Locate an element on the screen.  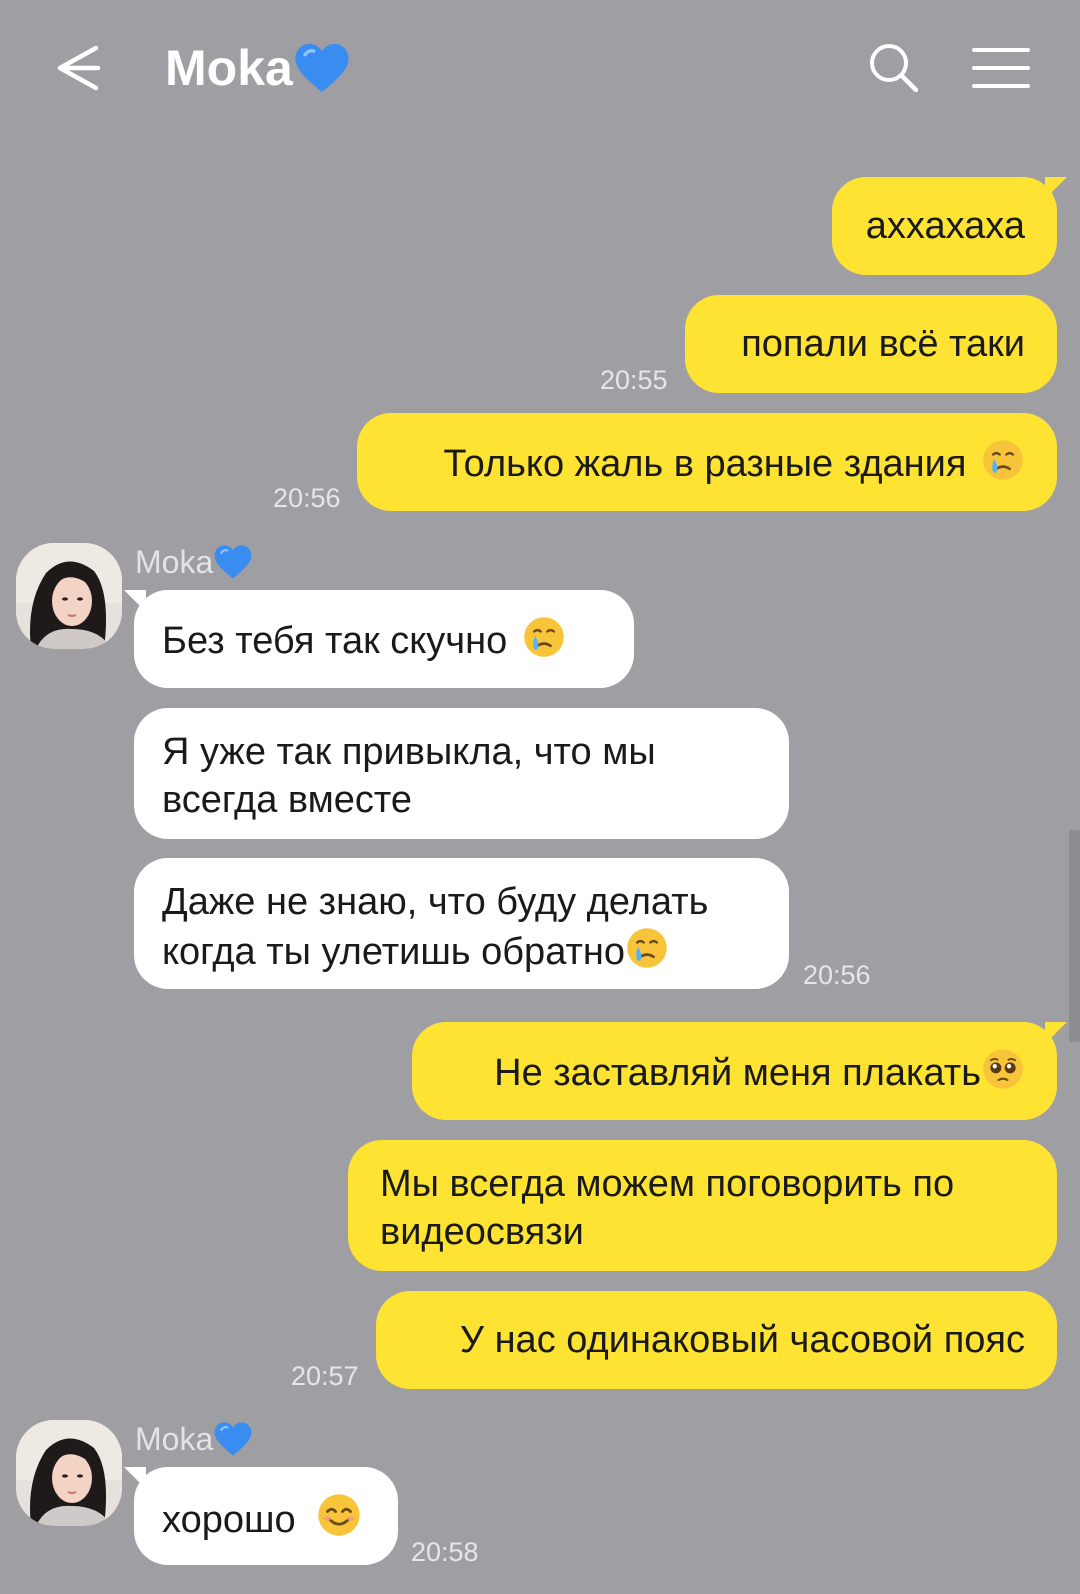
search-icon is located at coordinates (894, 68).